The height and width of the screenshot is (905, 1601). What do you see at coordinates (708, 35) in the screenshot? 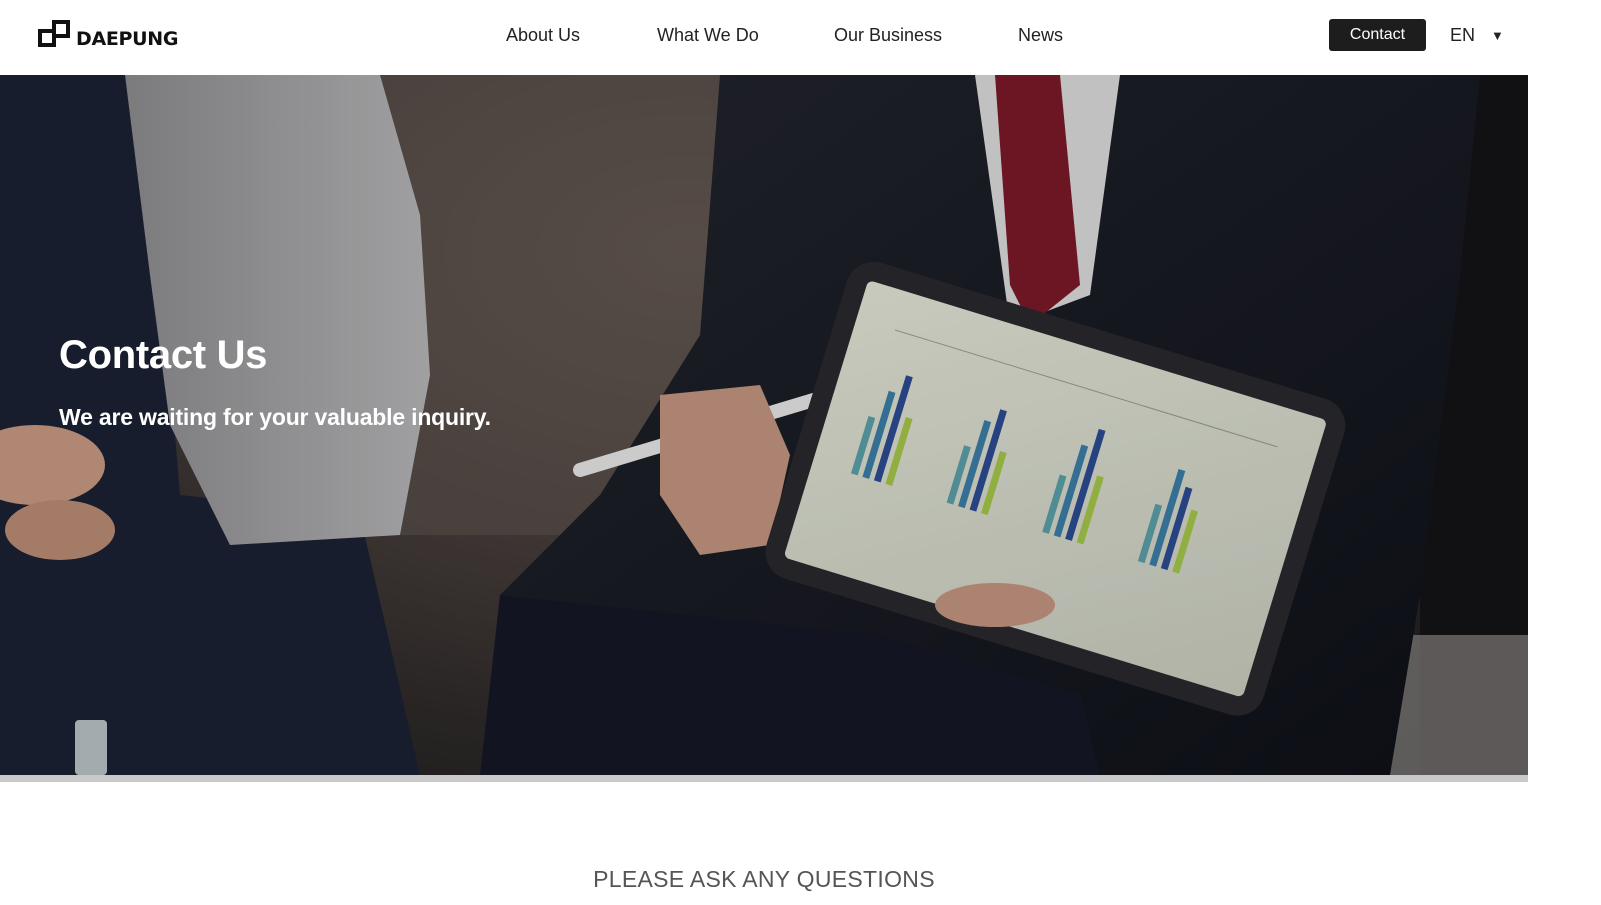
I see `nav-item-what-we-do: What We Do` at bounding box center [708, 35].